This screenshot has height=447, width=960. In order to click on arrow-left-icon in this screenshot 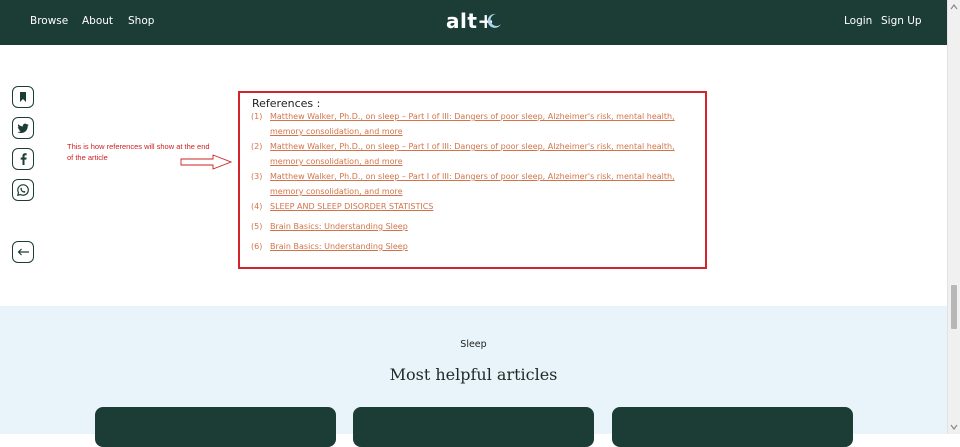, I will do `click(23, 252)`.